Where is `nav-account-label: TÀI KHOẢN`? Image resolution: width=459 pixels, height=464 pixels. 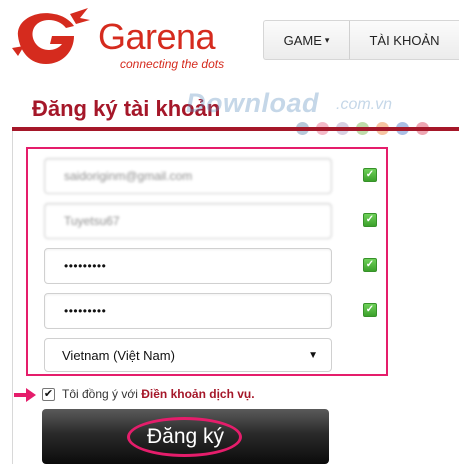
nav-account-label: TÀI KHOẢN is located at coordinates (404, 40).